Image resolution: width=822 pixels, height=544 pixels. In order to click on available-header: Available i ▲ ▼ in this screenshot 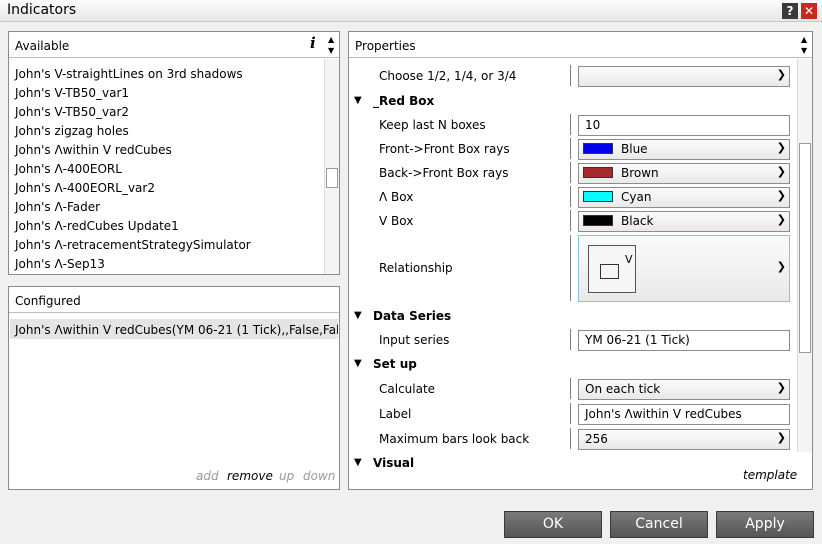, I will do `click(174, 45)`.